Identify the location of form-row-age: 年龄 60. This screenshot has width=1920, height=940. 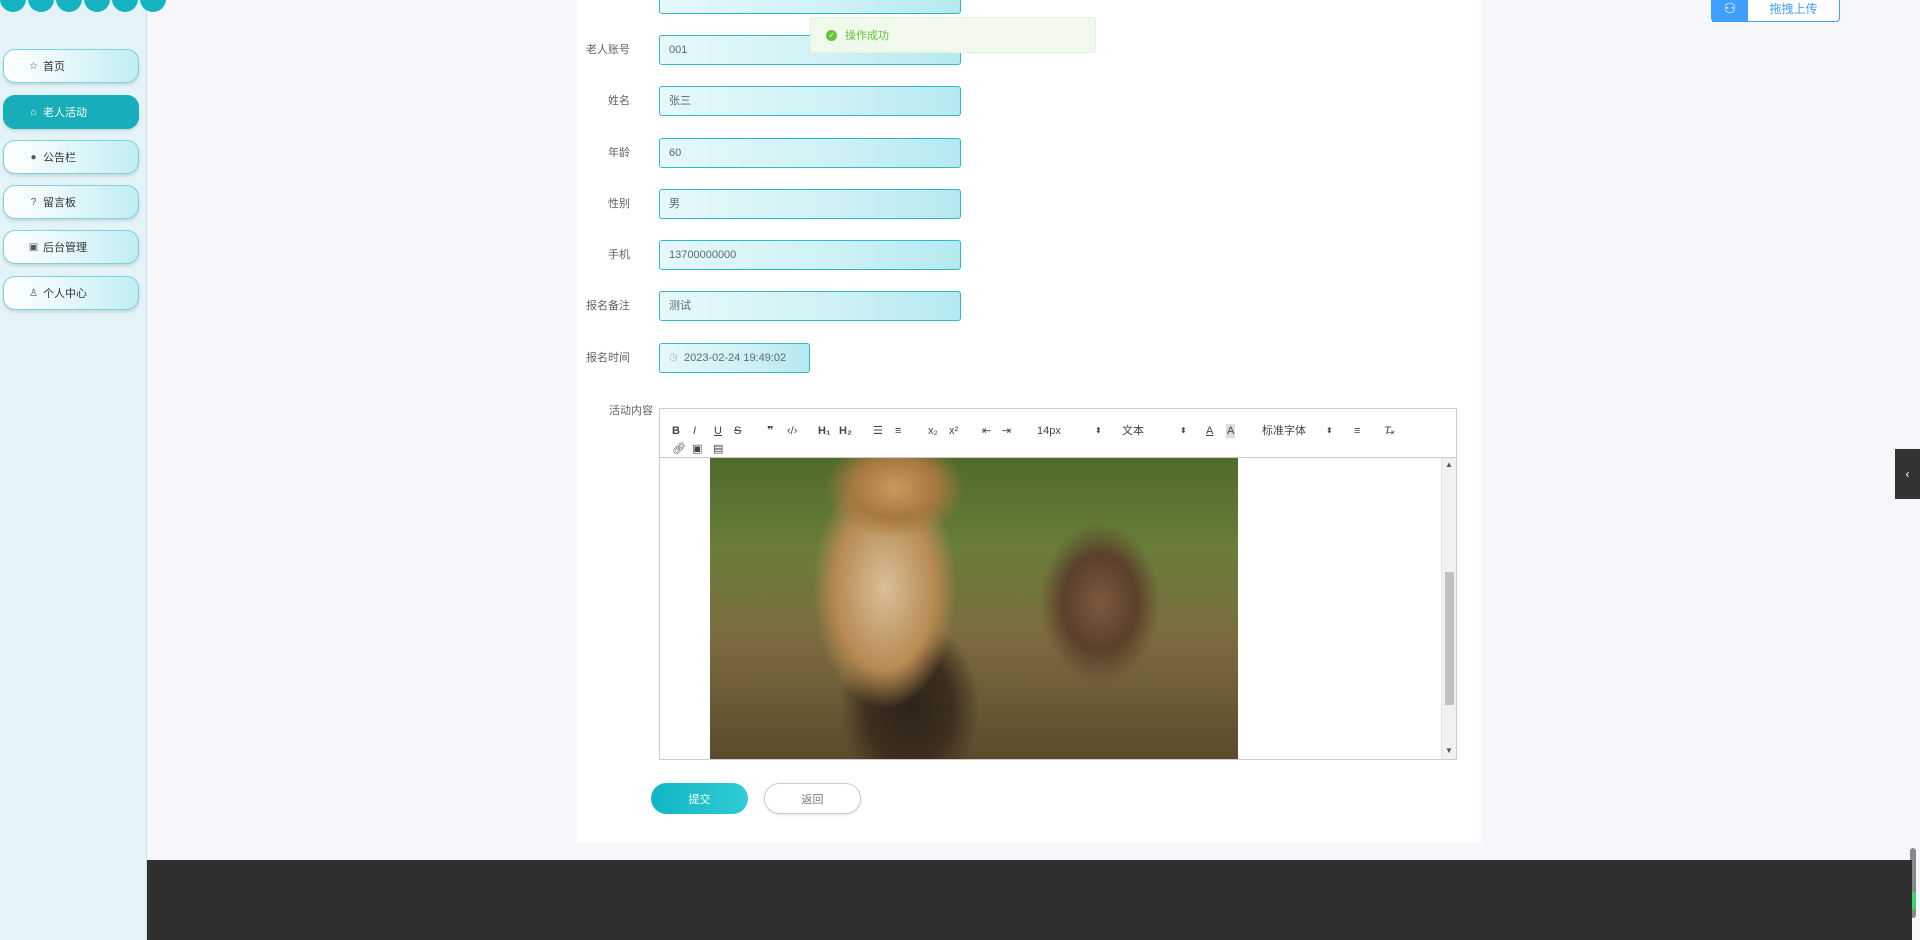
(1029, 153).